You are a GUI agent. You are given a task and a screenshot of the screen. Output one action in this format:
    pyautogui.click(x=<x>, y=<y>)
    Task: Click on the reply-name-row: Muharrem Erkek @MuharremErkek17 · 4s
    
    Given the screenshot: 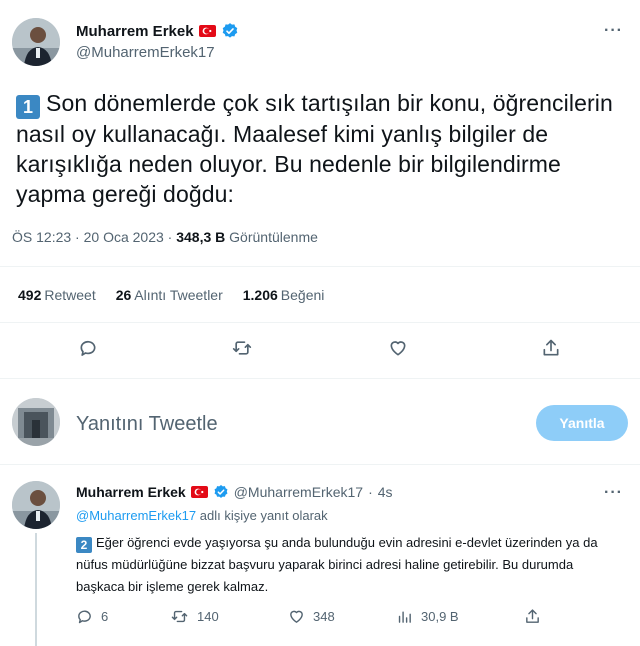 What is the action you would take?
    pyautogui.click(x=234, y=492)
    